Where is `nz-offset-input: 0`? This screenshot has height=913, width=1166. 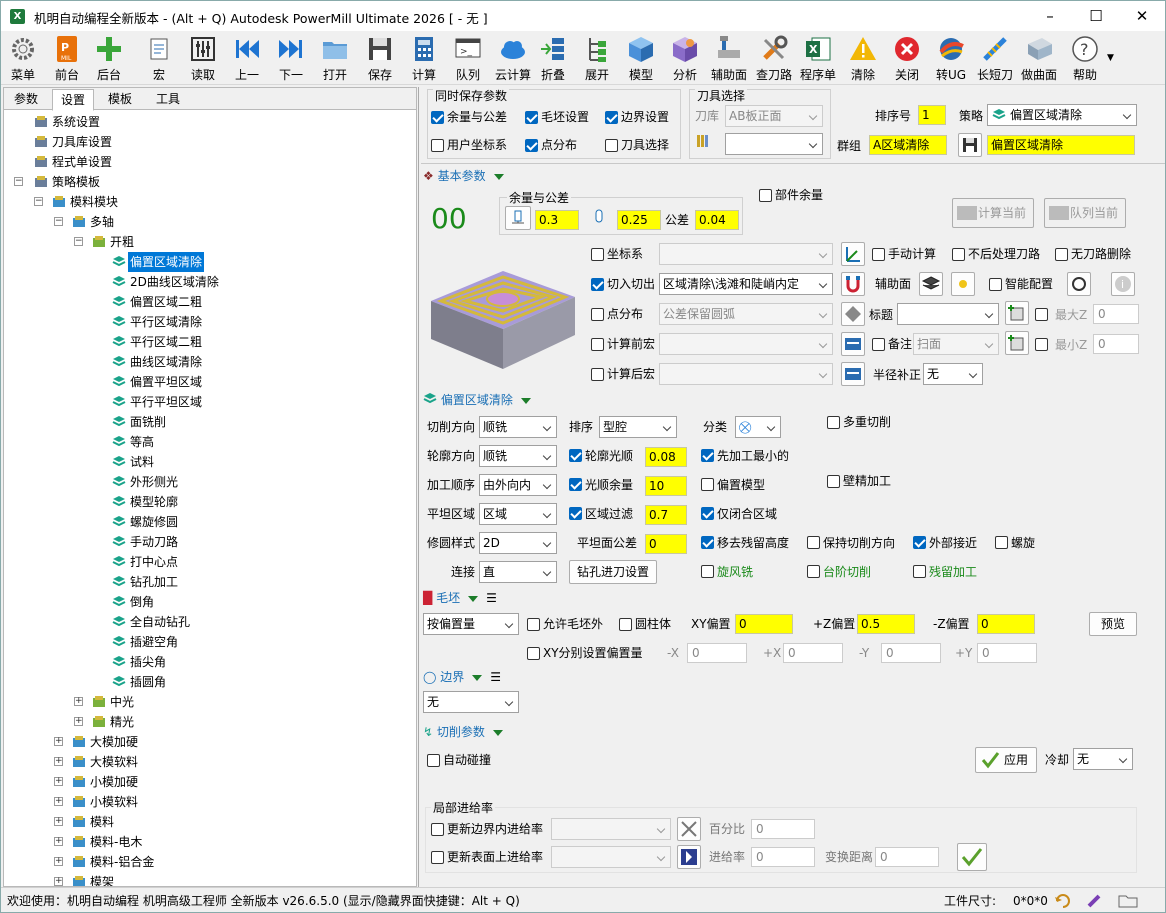
nz-offset-input: 0 is located at coordinates (1006, 624).